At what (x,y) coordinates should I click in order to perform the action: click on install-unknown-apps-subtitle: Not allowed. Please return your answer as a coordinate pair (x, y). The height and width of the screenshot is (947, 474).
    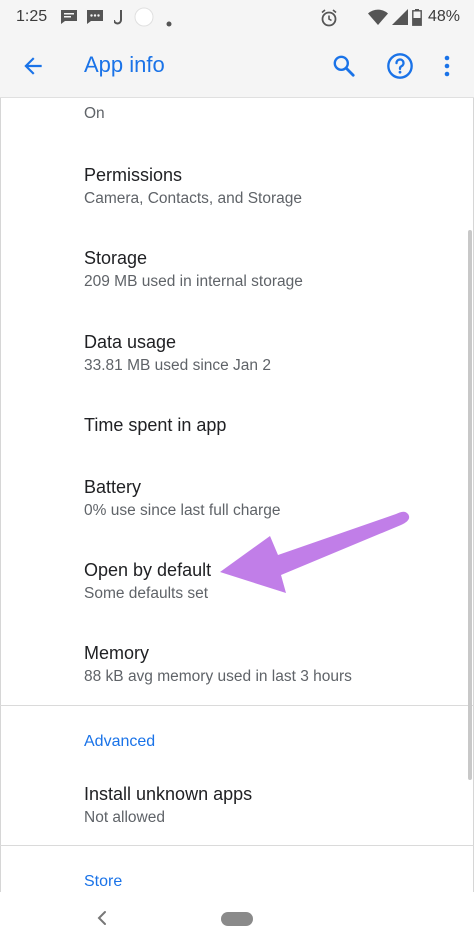
    Looking at the image, I should click on (124, 817).